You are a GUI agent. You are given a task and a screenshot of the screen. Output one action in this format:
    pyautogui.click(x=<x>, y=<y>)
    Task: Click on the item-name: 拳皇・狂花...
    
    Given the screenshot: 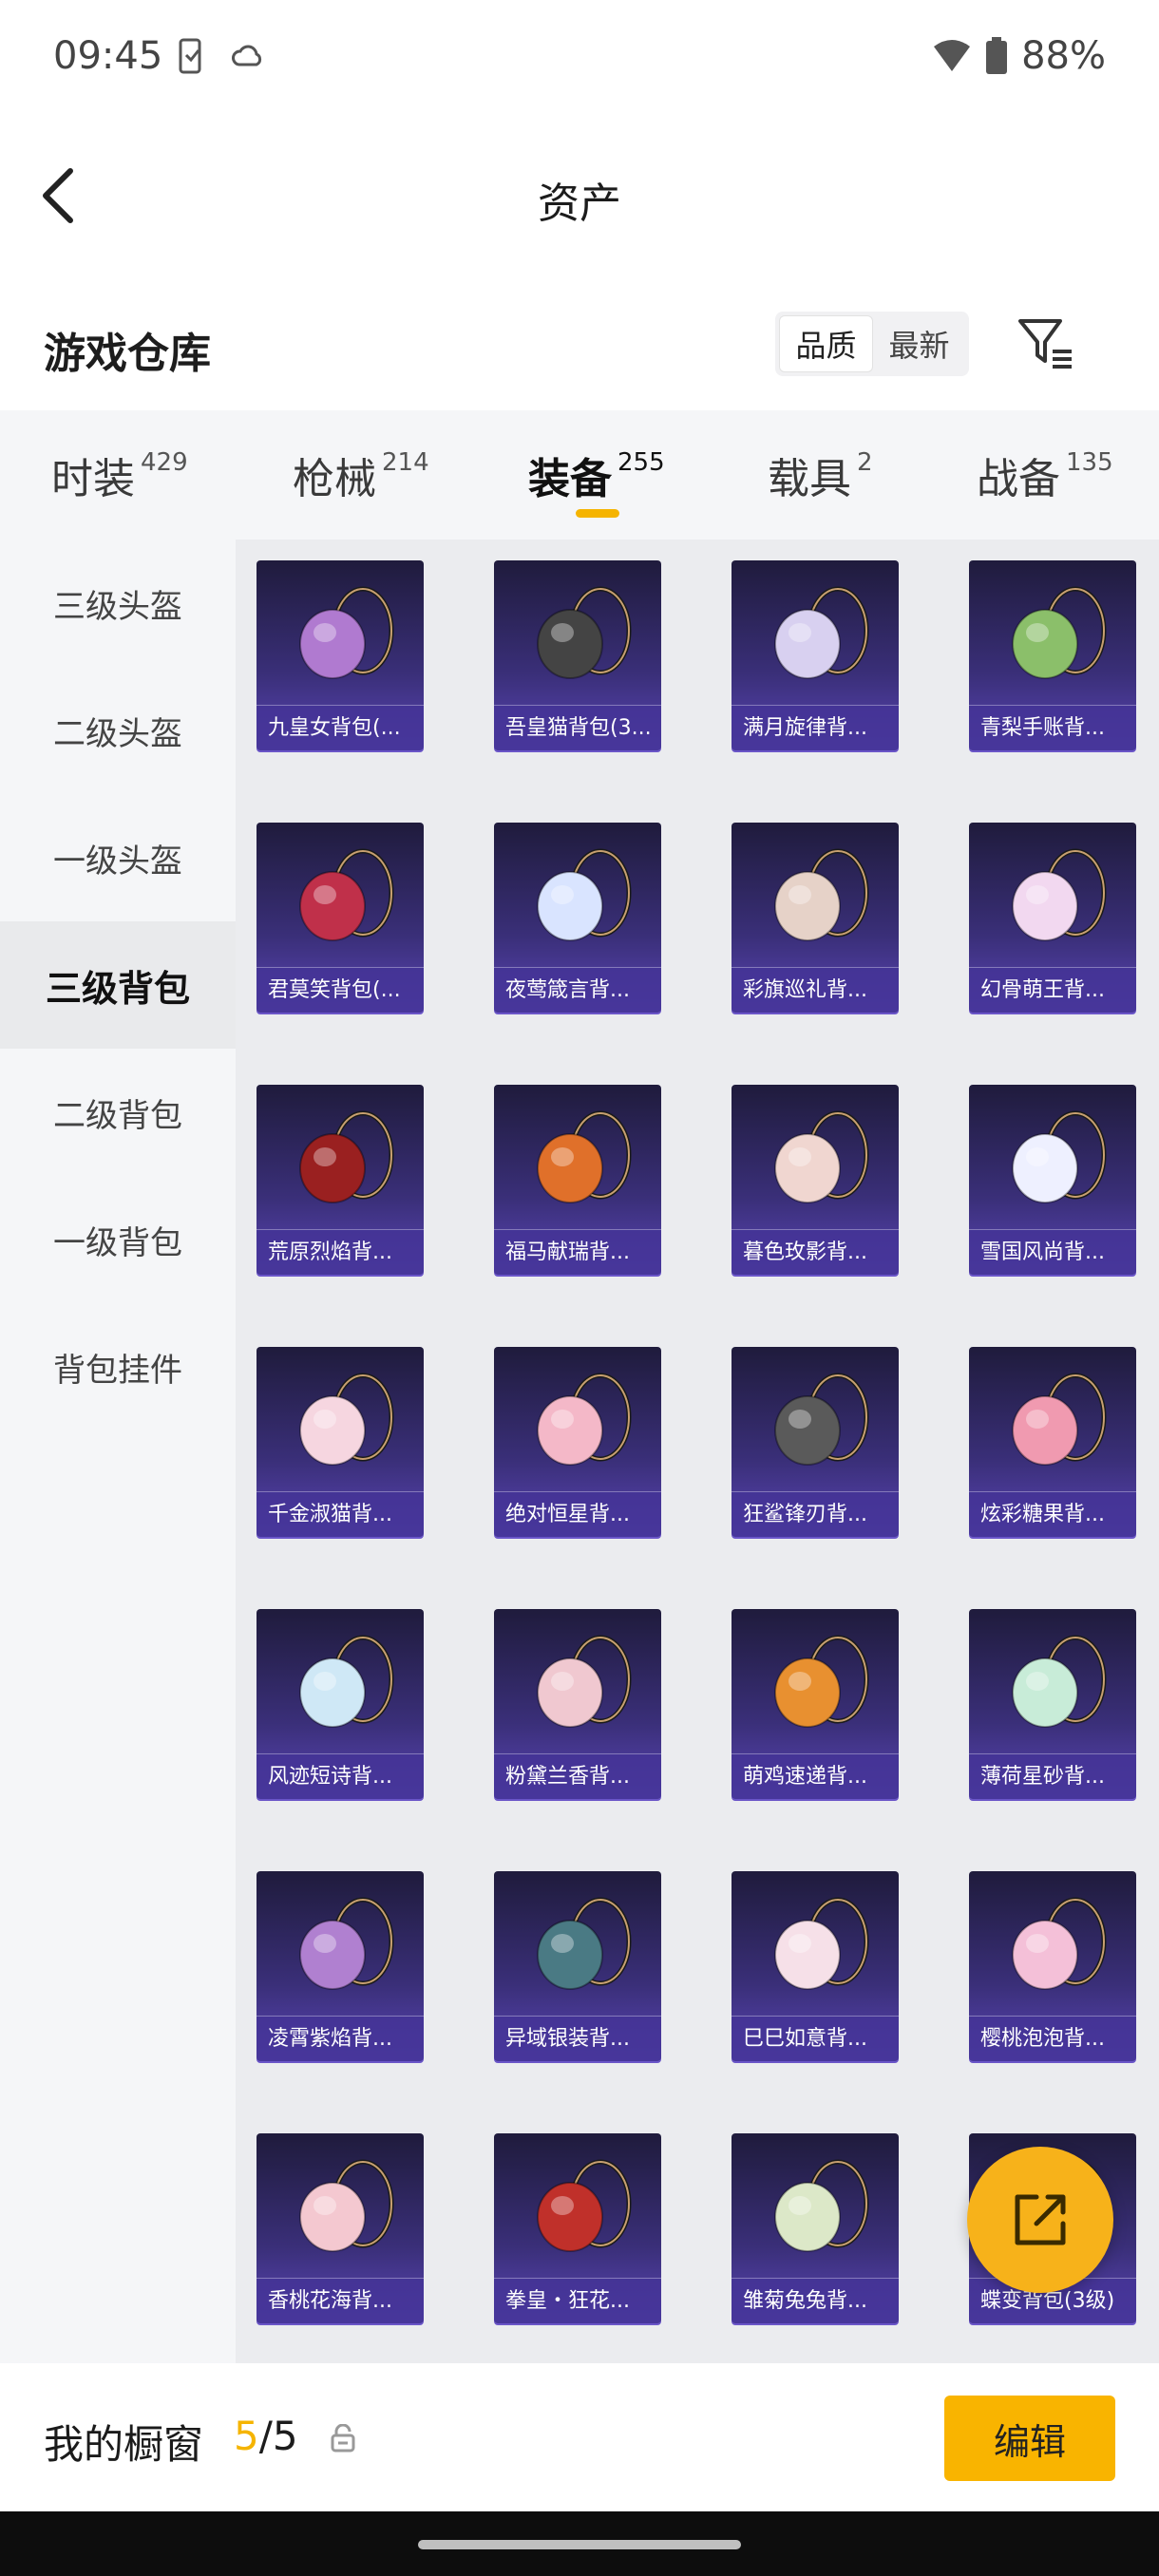 What is the action you would take?
    pyautogui.click(x=577, y=2300)
    